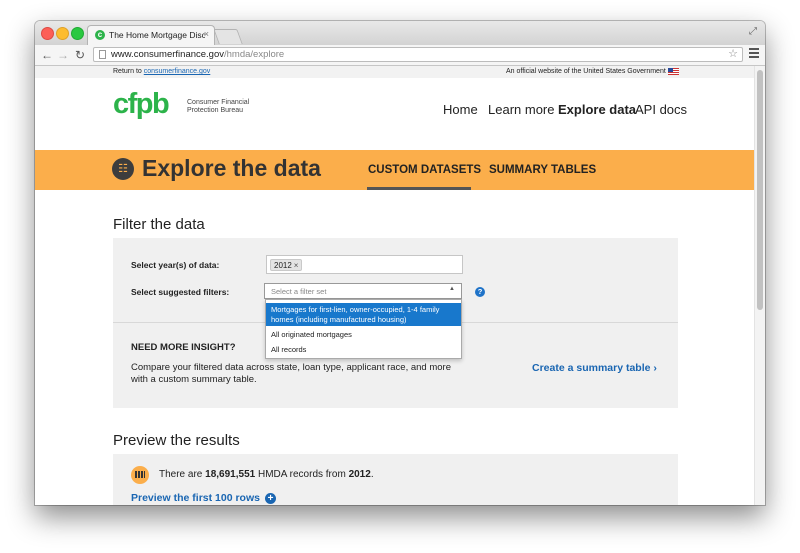 The image size is (800, 553). Describe the element at coordinates (123, 169) in the screenshot. I see `table-download-icon: ☷` at that location.